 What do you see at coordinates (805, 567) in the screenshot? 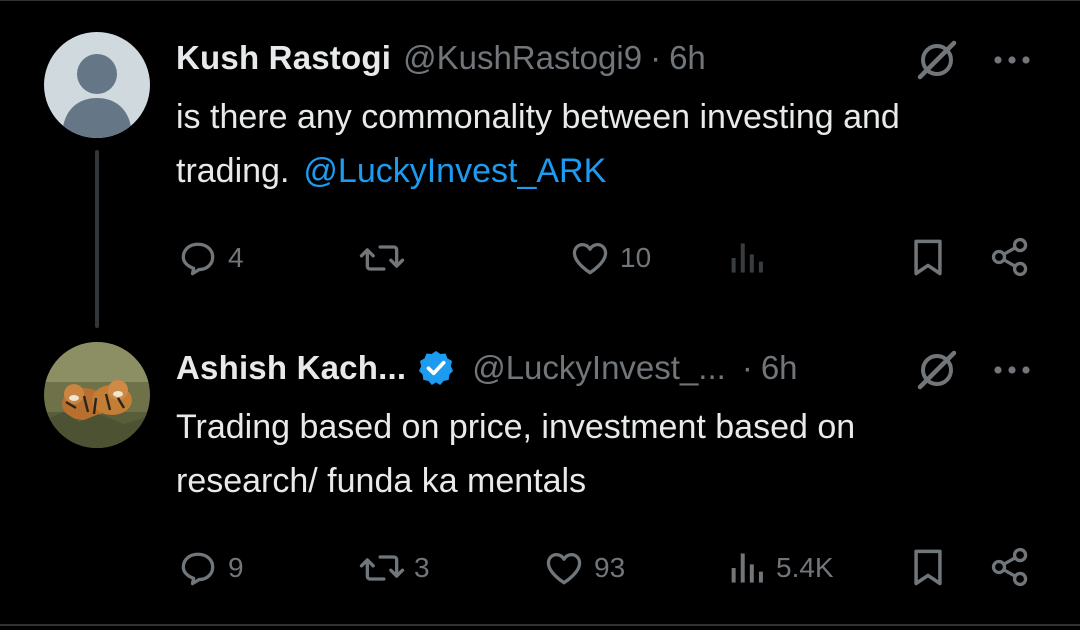
I see `views-count: 5.4K` at bounding box center [805, 567].